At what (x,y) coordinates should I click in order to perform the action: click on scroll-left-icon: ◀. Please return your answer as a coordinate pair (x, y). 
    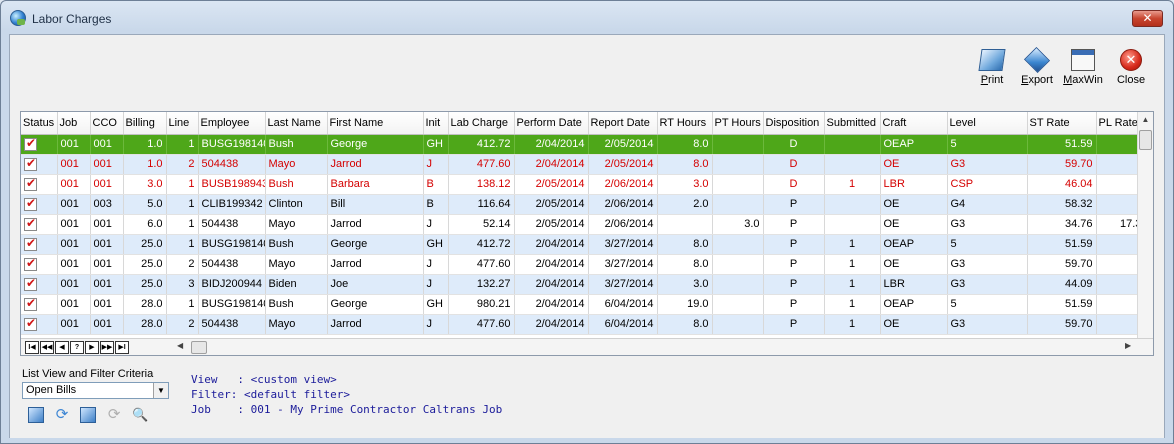
    Looking at the image, I should click on (180, 345).